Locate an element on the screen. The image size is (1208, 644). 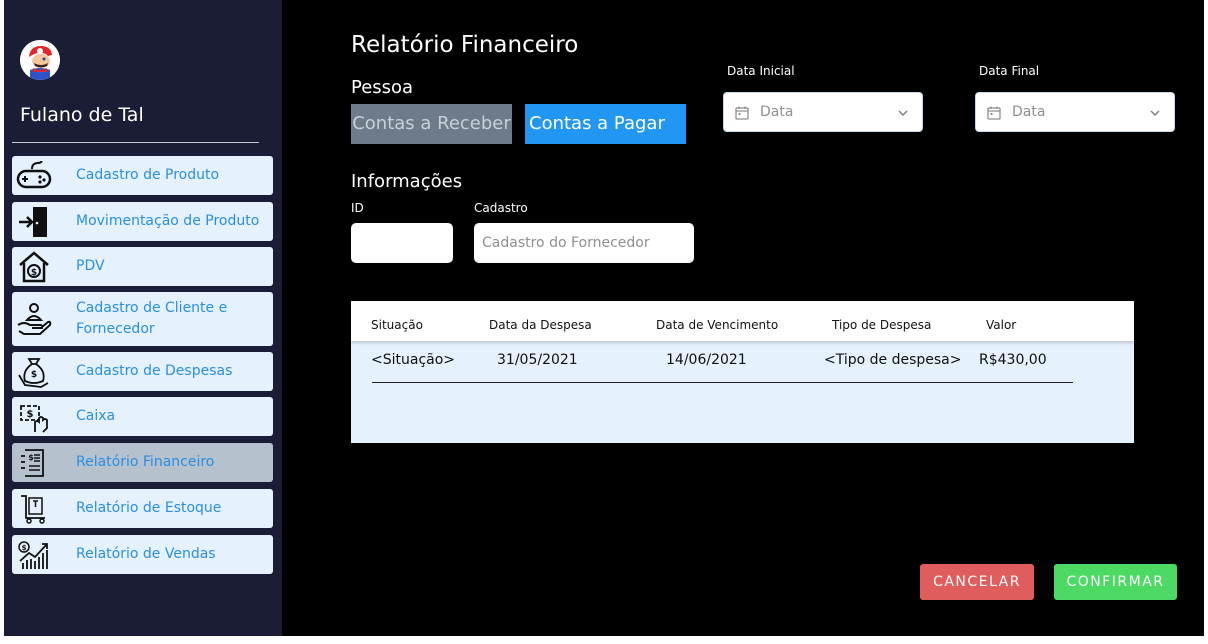
sidebar-item-label: Cadastro de Cliente e Fornecedor is located at coordinates (152, 318).